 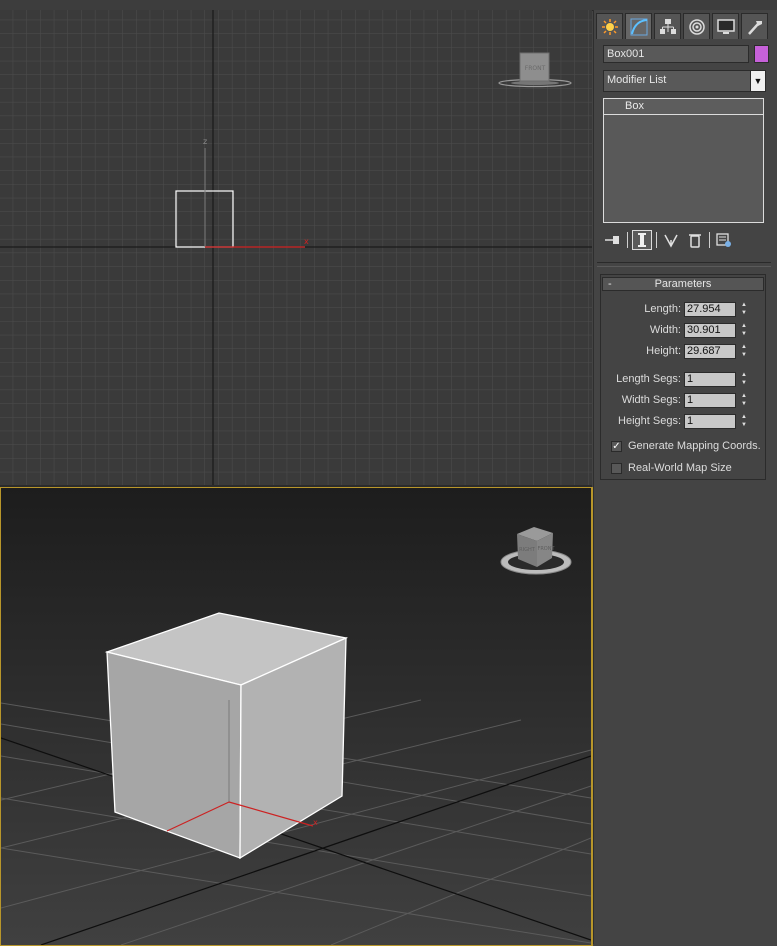 What do you see at coordinates (676, 54) in the screenshot?
I see `object-name-input: Box001` at bounding box center [676, 54].